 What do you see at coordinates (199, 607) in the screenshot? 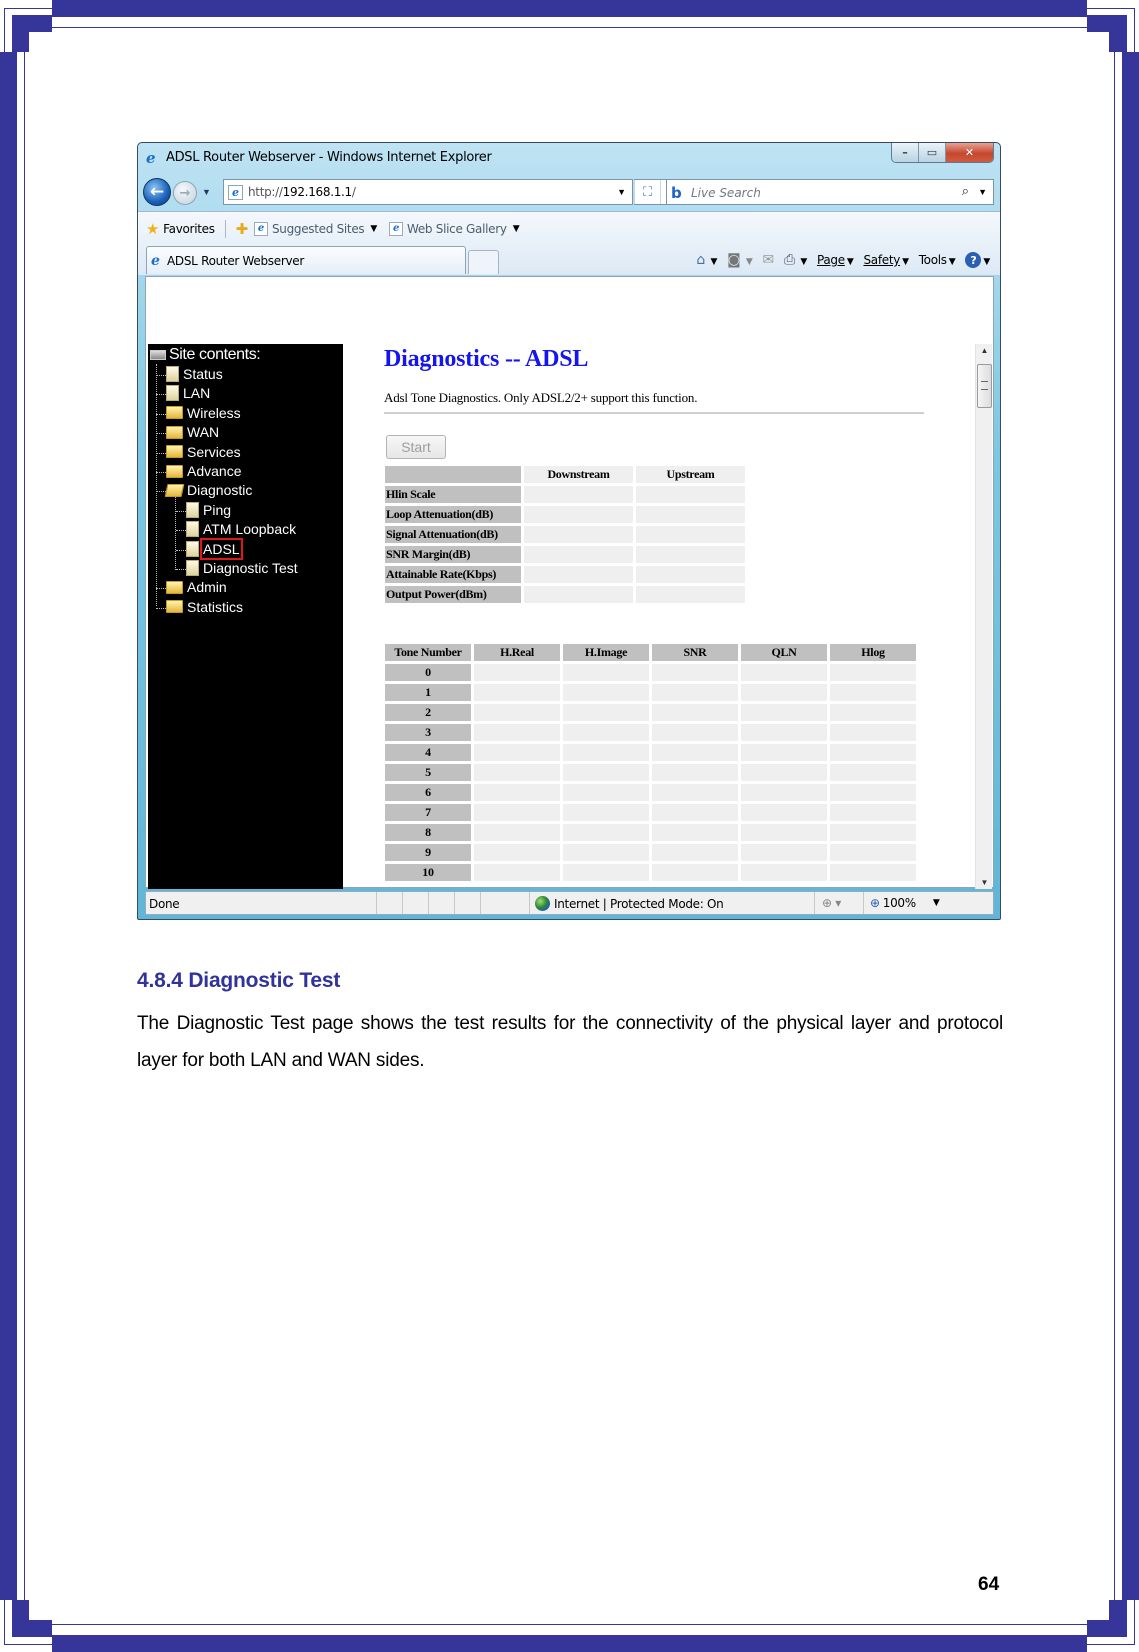
I see `sidebar-item-statistics: Statistics` at bounding box center [199, 607].